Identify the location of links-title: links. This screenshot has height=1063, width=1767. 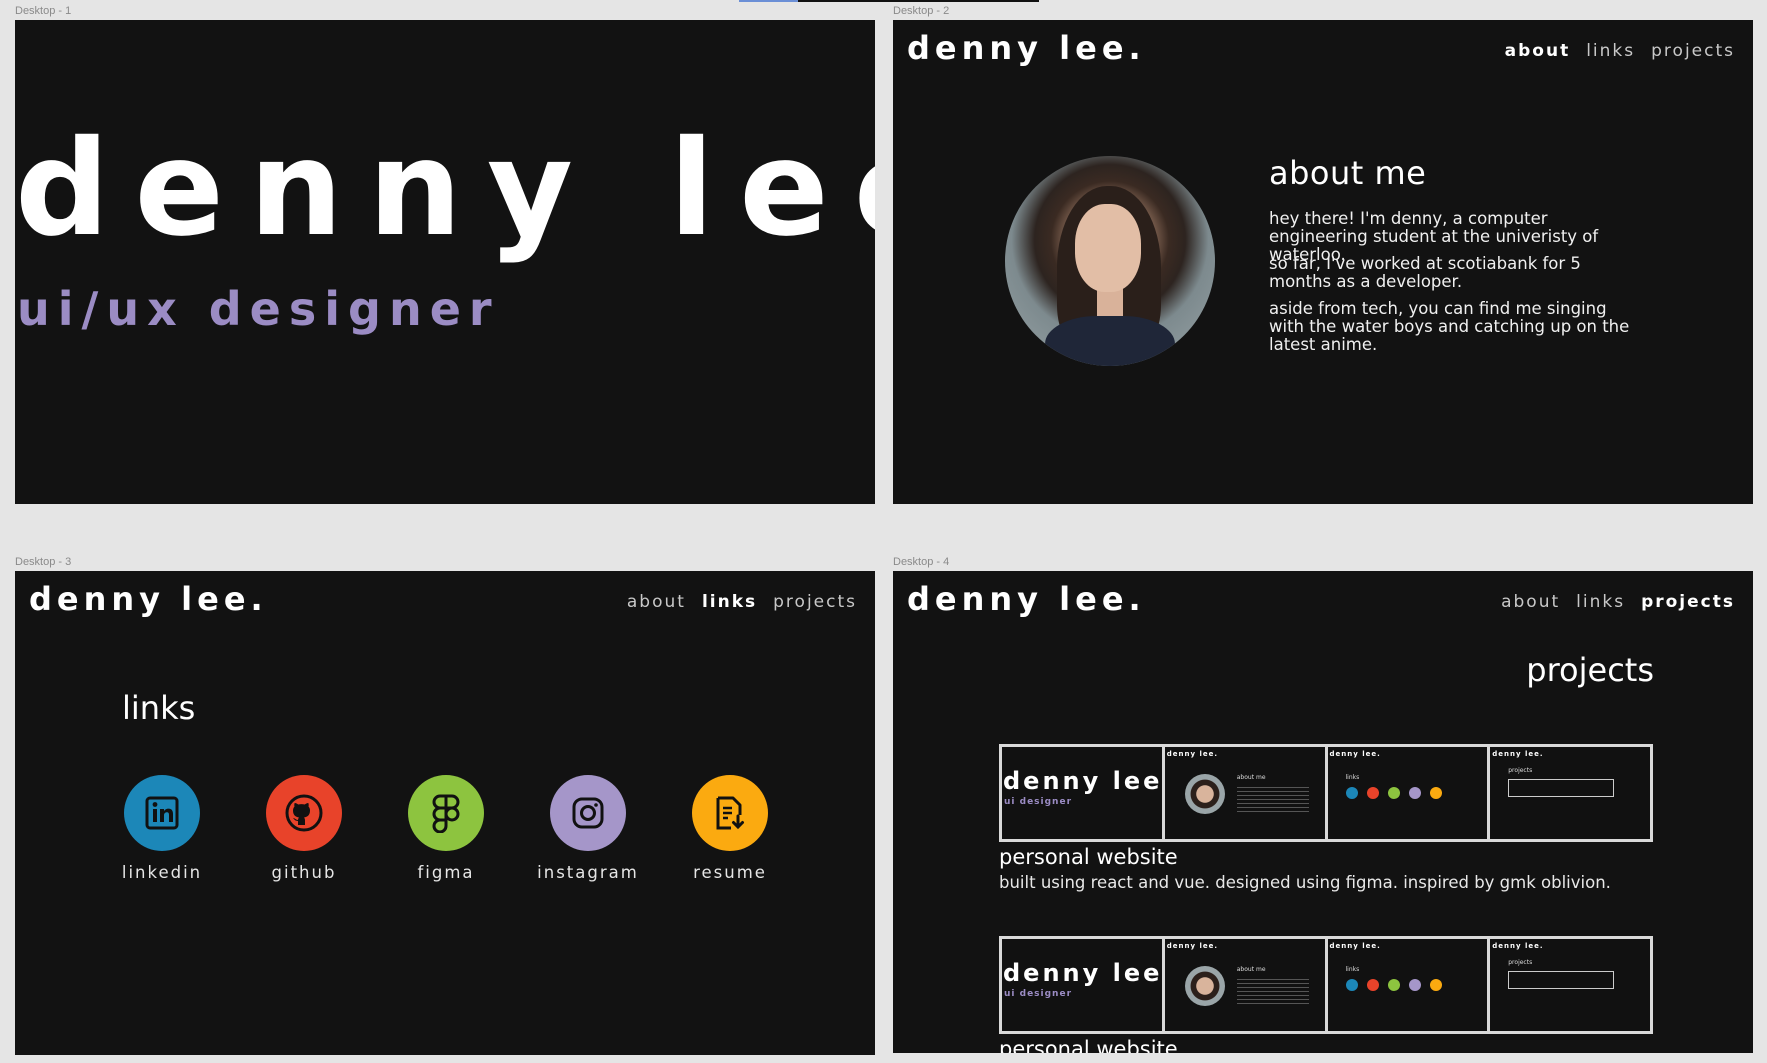
(159, 708).